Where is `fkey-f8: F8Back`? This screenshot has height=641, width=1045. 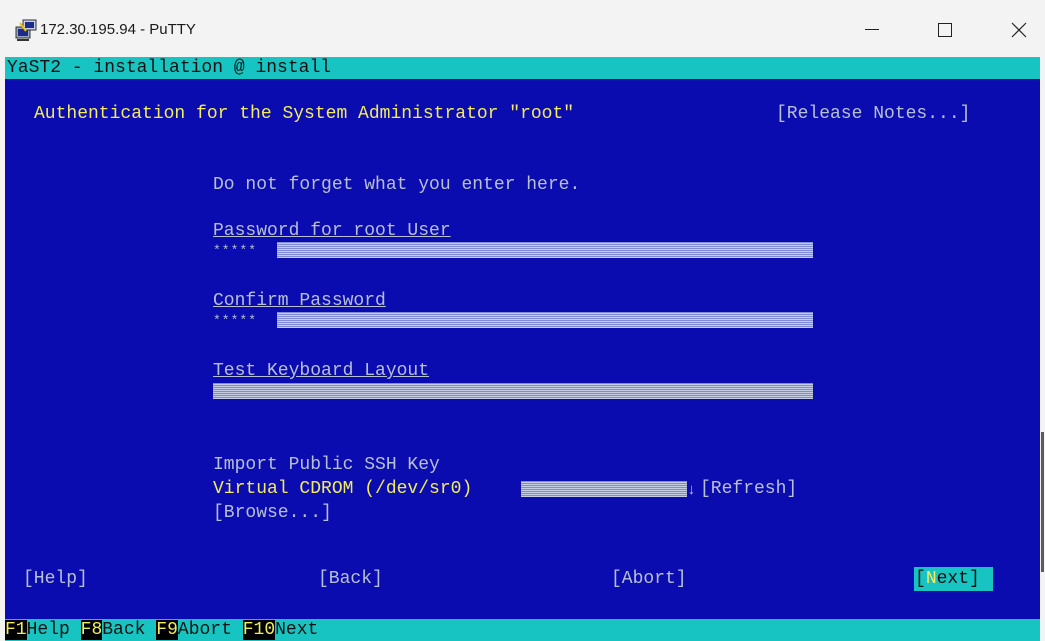 fkey-f8: F8Back is located at coordinates (112, 630).